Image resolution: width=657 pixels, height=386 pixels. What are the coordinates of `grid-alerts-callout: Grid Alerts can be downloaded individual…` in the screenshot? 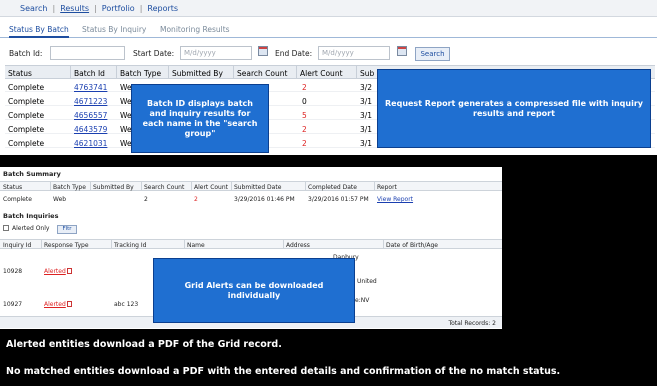 It's located at (254, 290).